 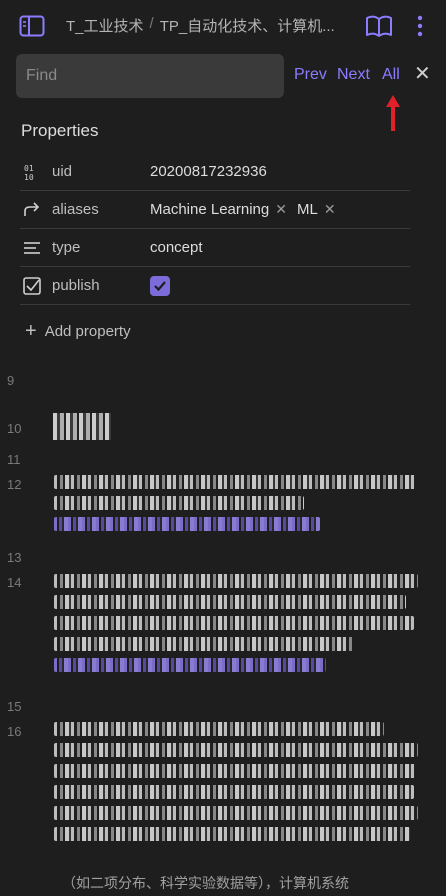 What do you see at coordinates (209, 209) in the screenshot?
I see `alias-pill-text: Machine Learning` at bounding box center [209, 209].